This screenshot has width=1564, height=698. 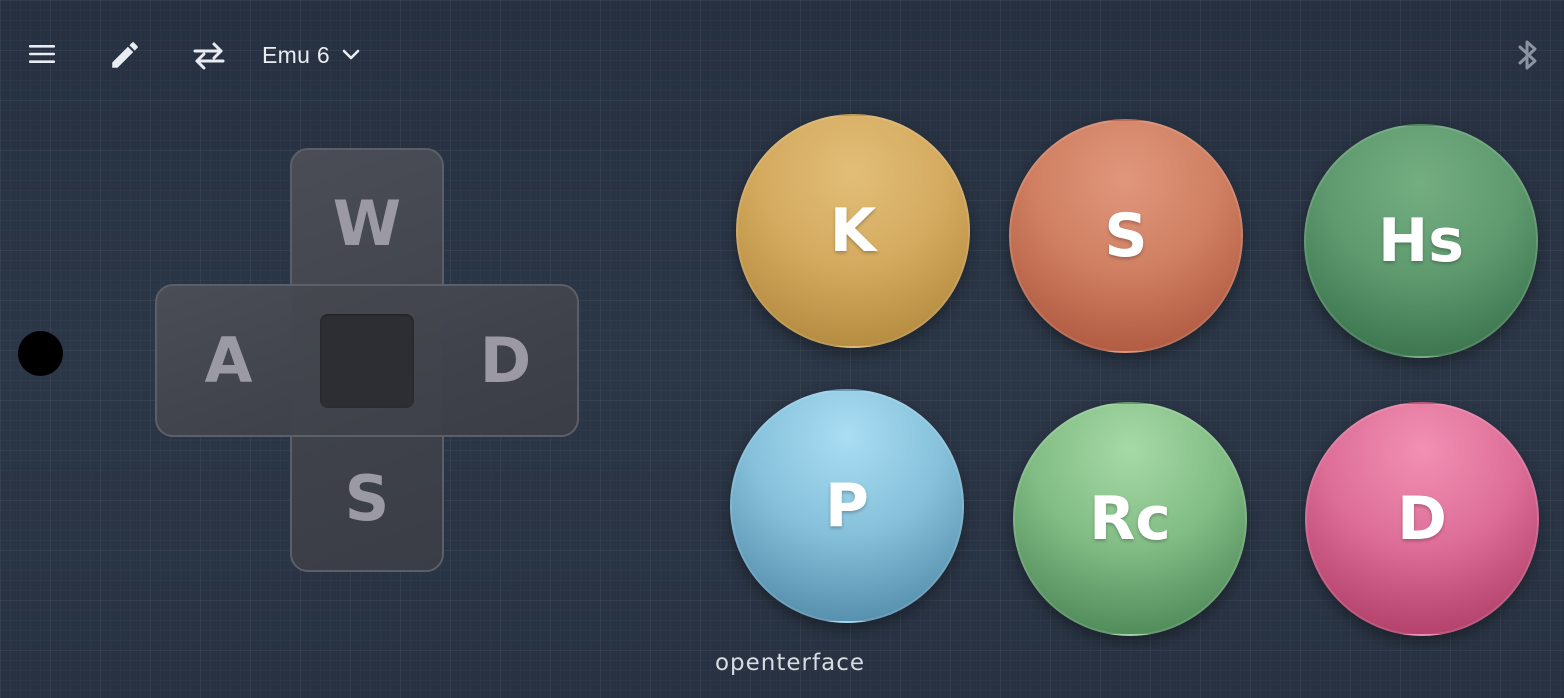 I want to click on swap-button, so click(x=209, y=55).